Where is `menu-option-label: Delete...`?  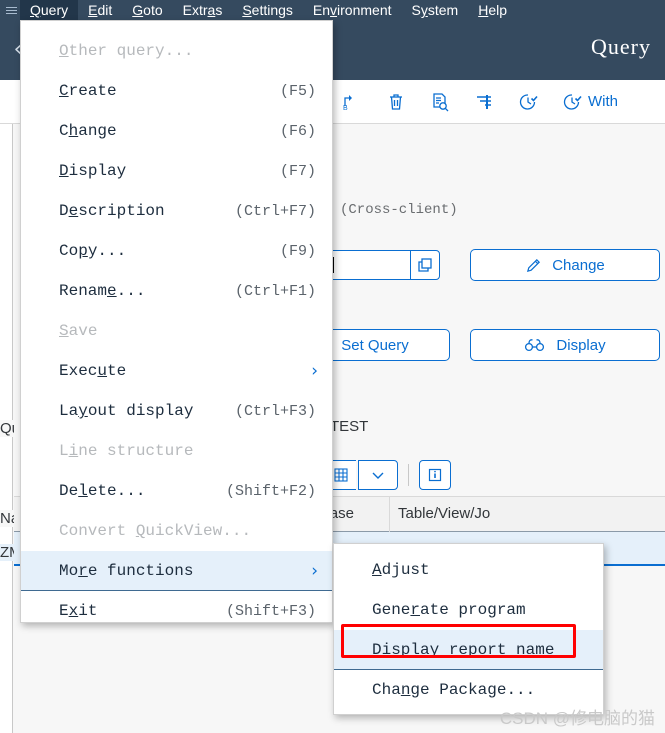
menu-option-label: Delete... is located at coordinates (102, 491).